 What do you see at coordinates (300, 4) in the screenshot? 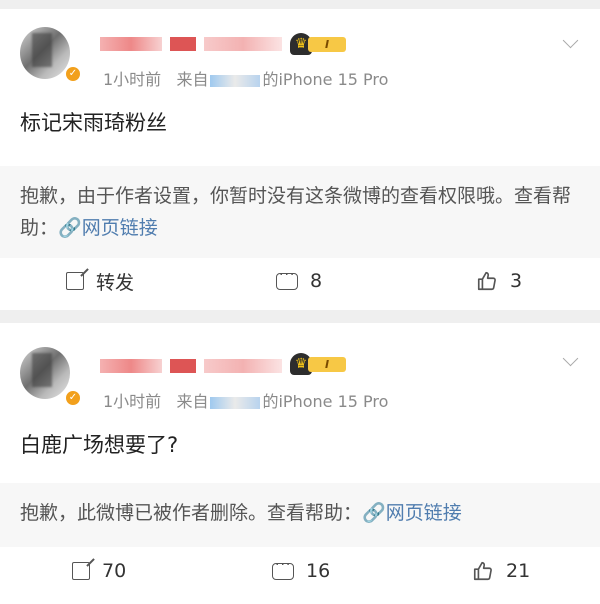
I see `top-gap` at bounding box center [300, 4].